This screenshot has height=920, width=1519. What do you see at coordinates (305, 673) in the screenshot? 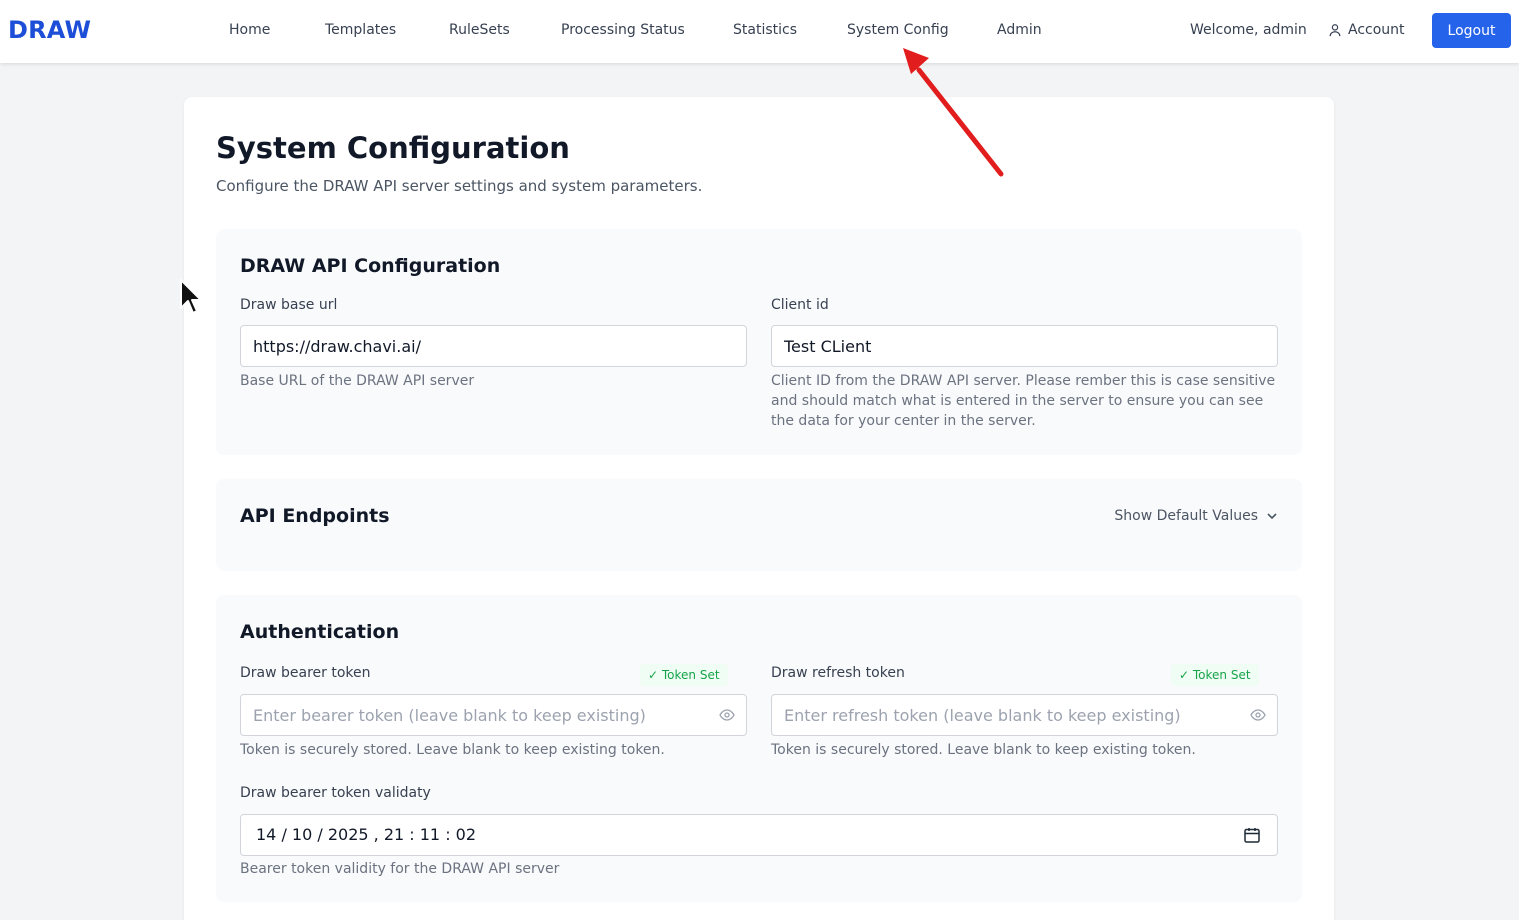
I see `bearer-token-label: Draw bearer token` at bounding box center [305, 673].